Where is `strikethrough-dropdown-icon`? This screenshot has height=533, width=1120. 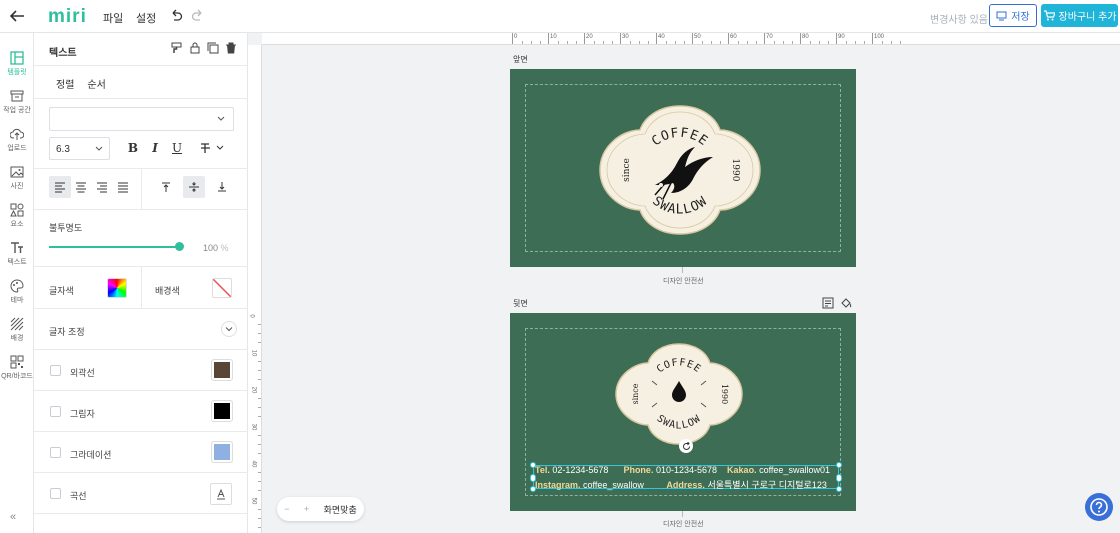
strikethrough-dropdown-icon is located at coordinates (212, 148).